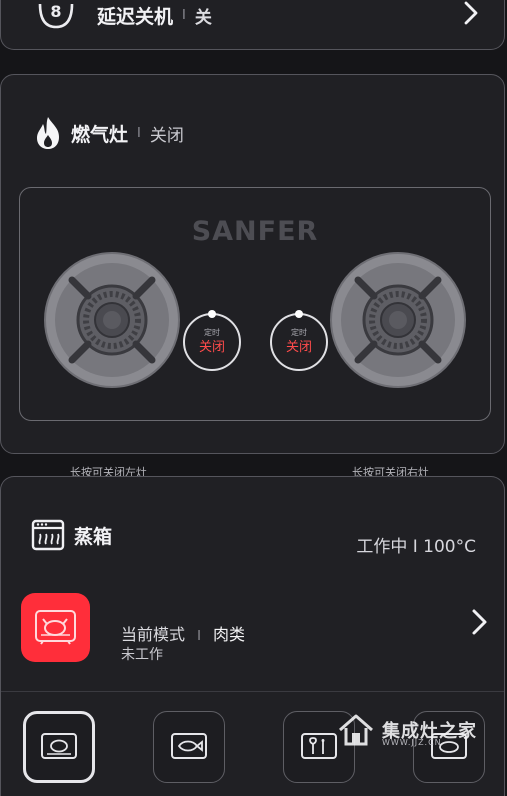  Describe the element at coordinates (356, 730) in the screenshot. I see `house-icon` at that location.